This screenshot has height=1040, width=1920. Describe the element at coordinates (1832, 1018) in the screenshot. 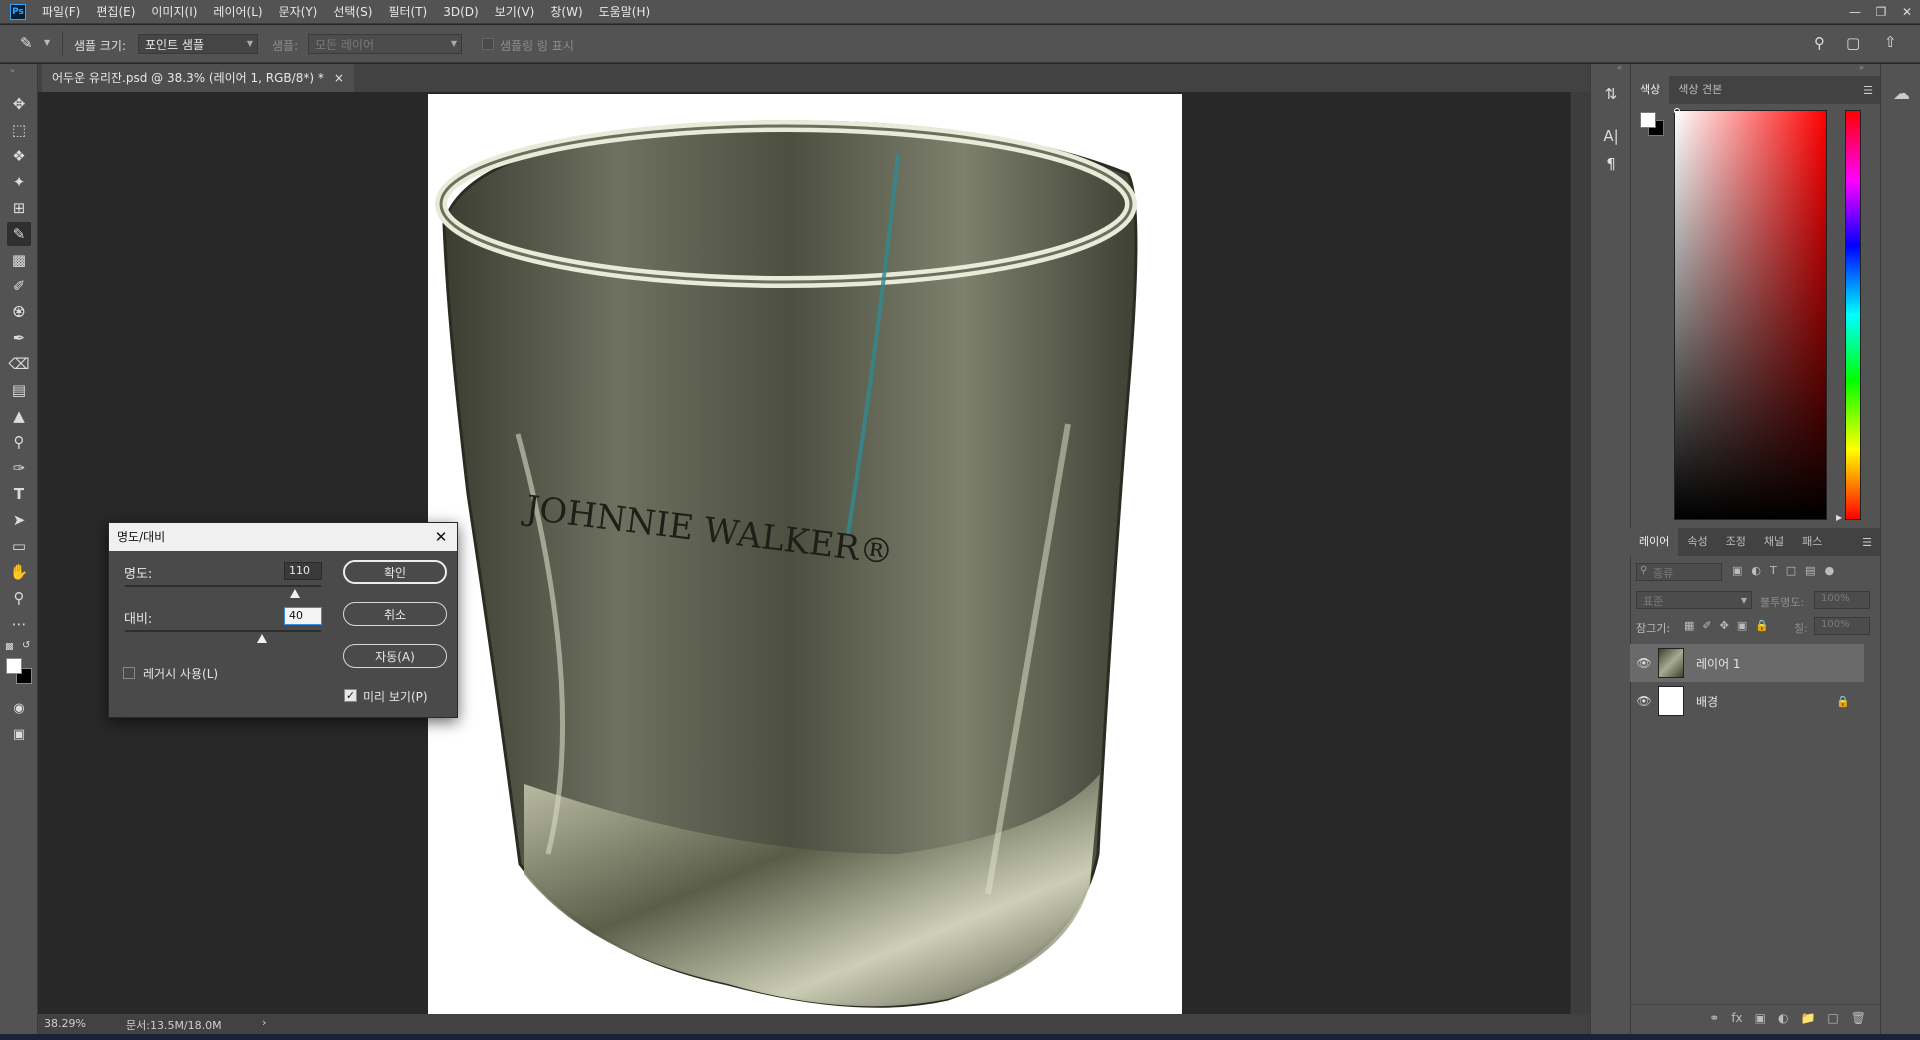

I see `new-layer-icon: □` at that location.